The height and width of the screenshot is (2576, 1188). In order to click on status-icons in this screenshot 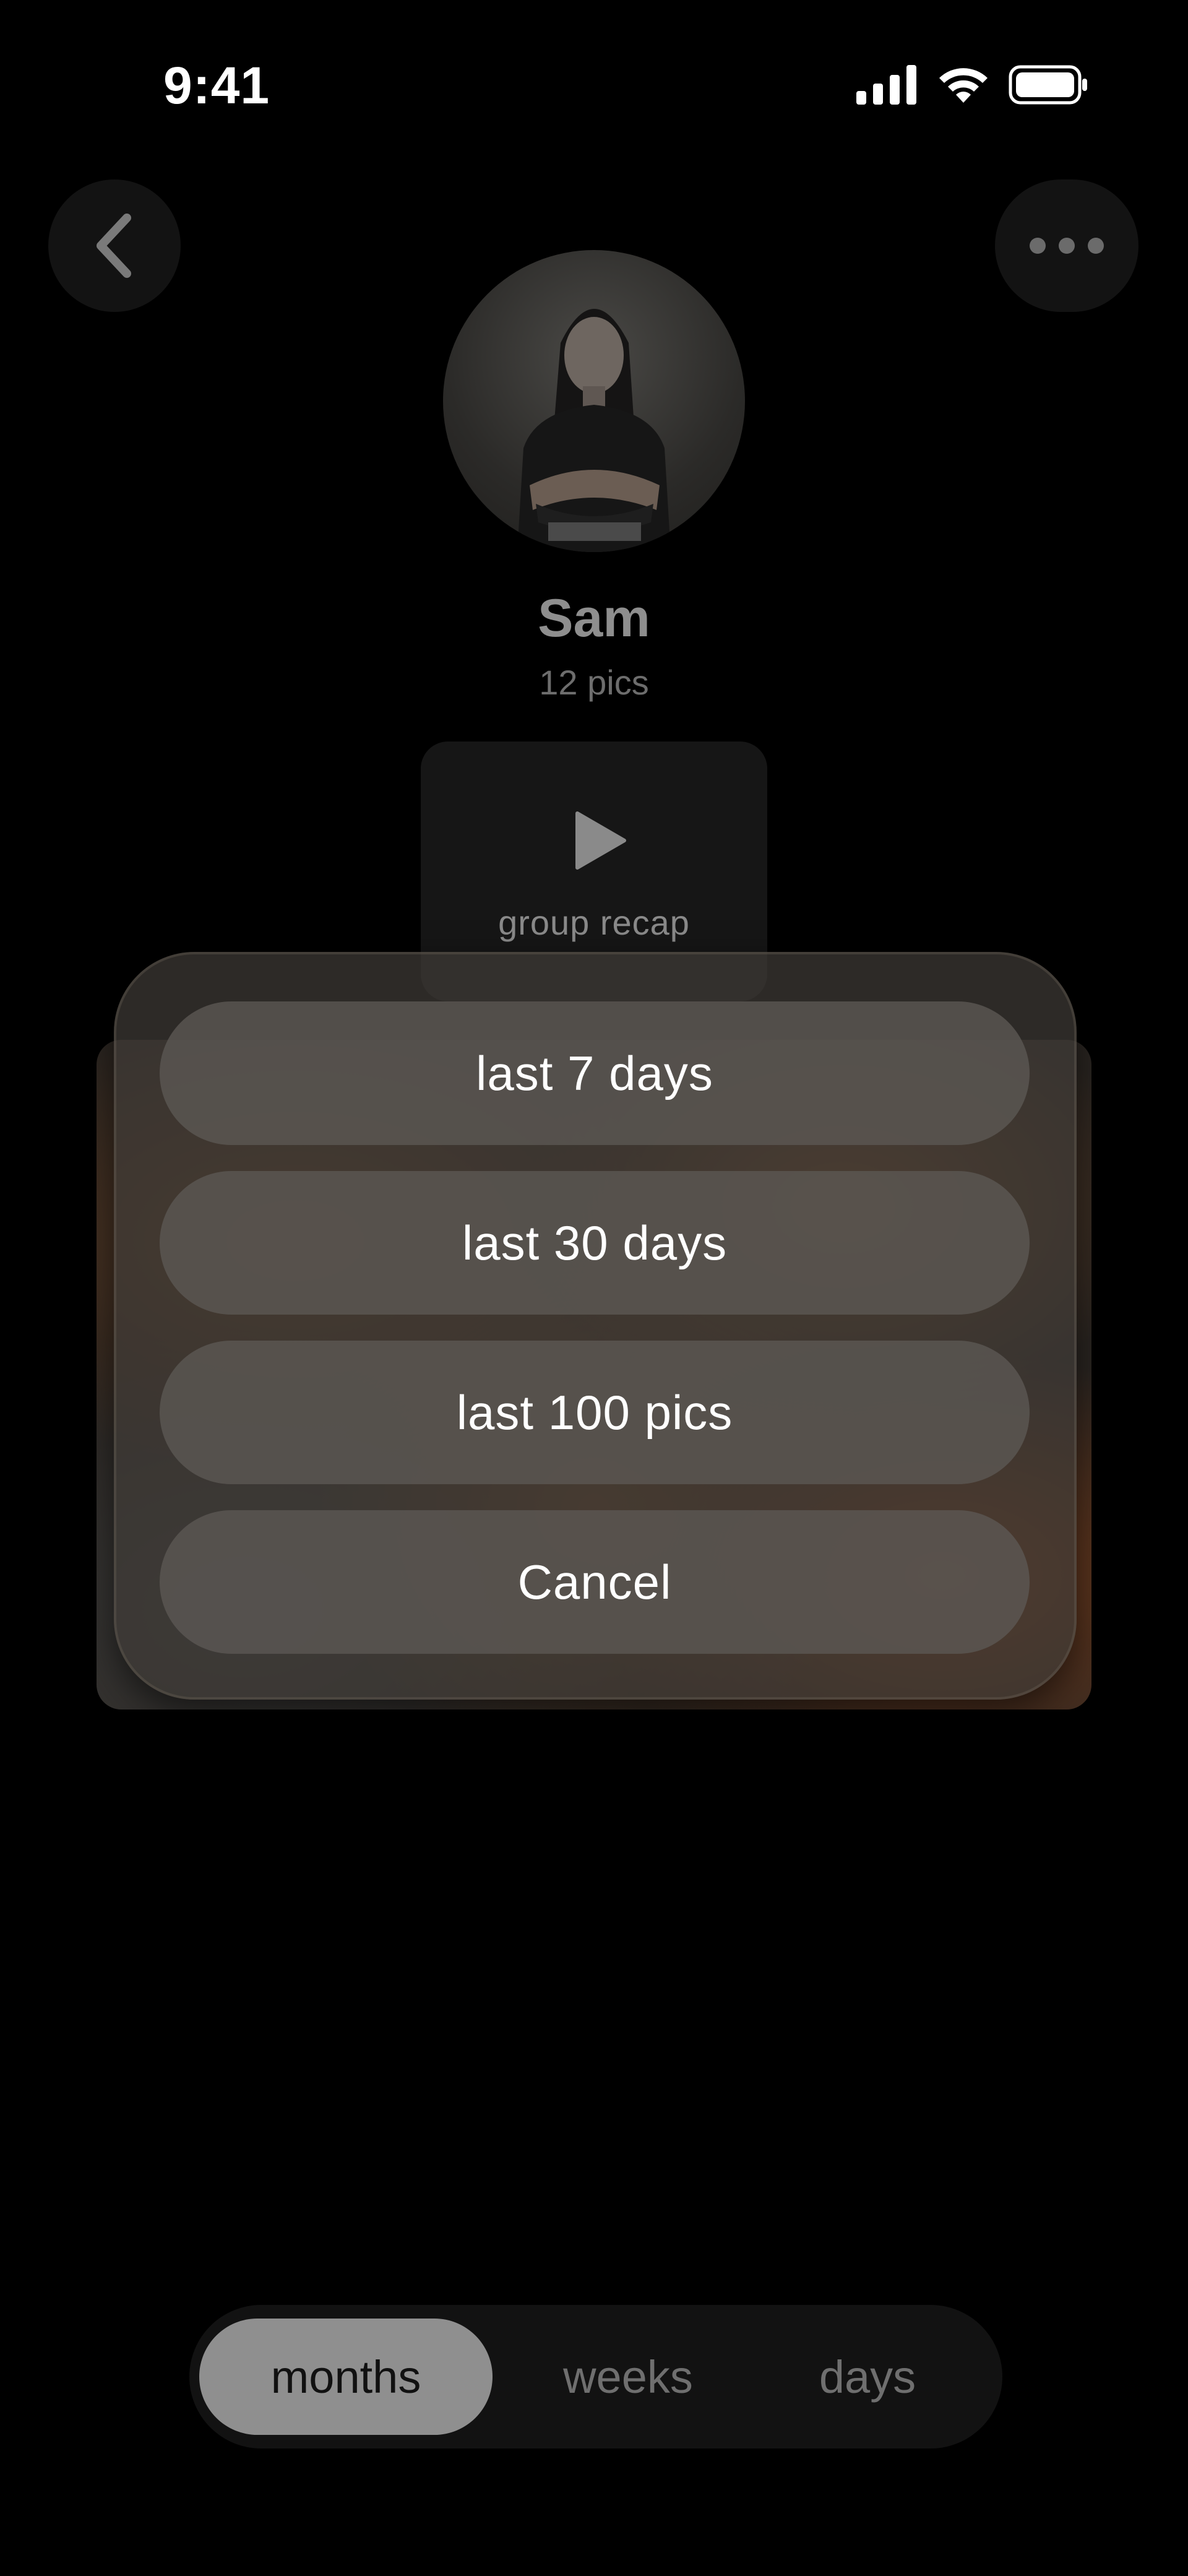, I will do `click(972, 84)`.